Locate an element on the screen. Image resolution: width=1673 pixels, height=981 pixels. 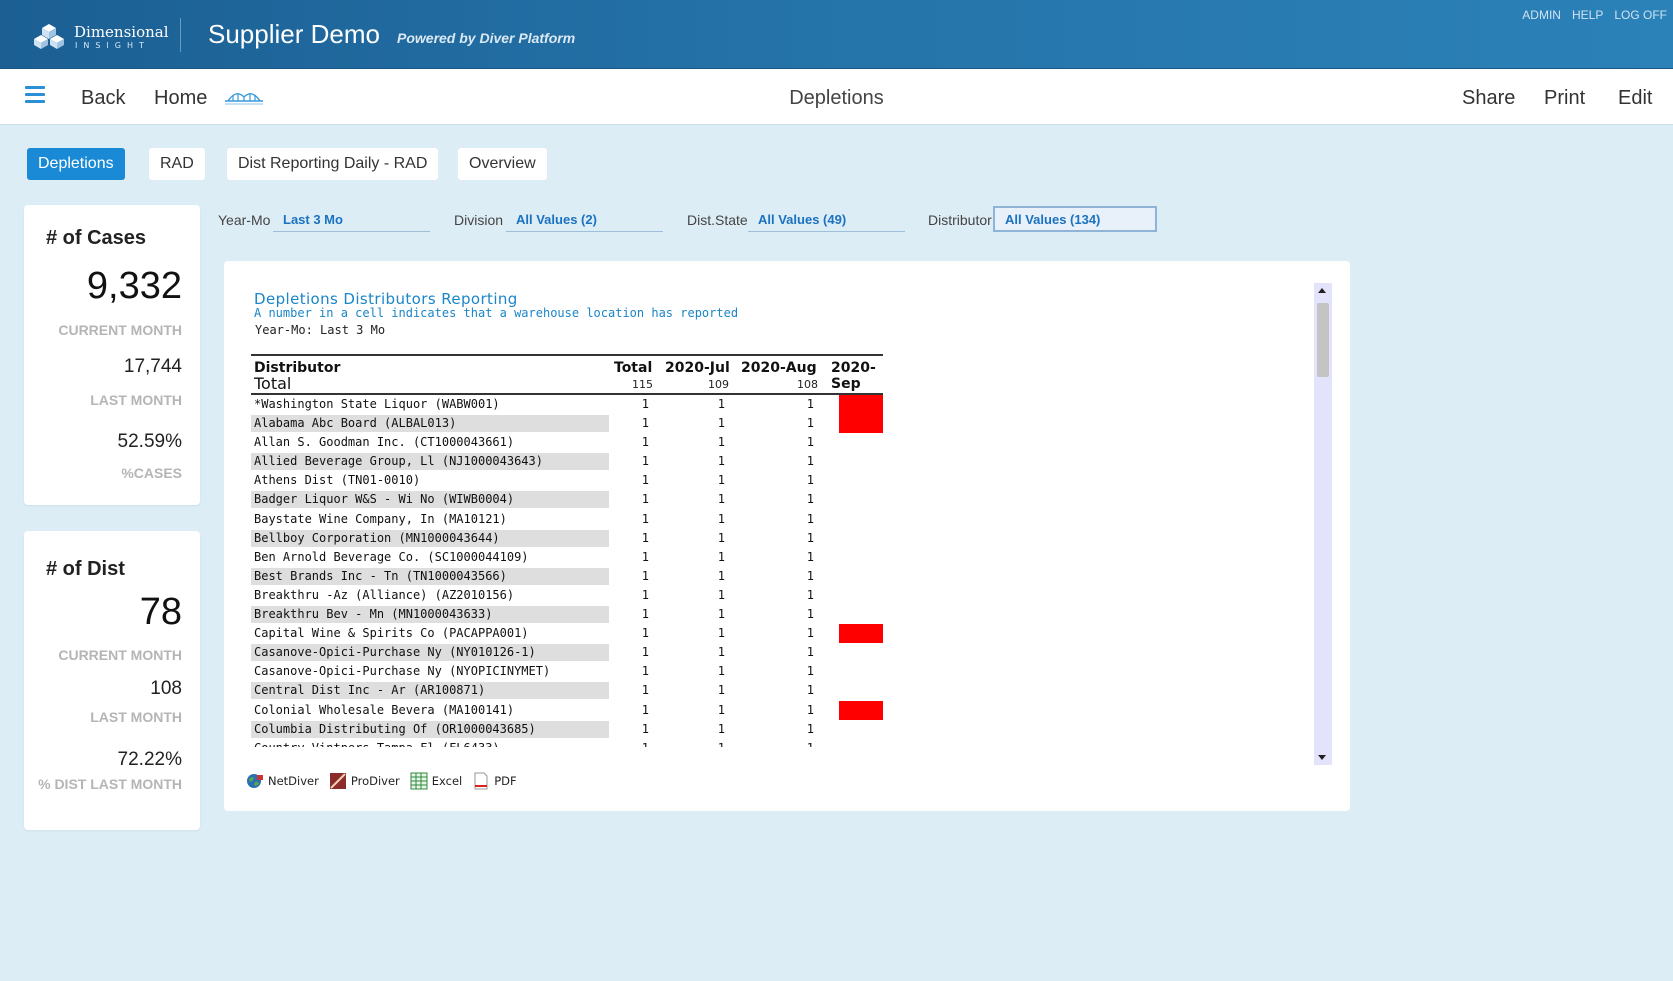
tab-depletions: Depletions is located at coordinates (76, 164).